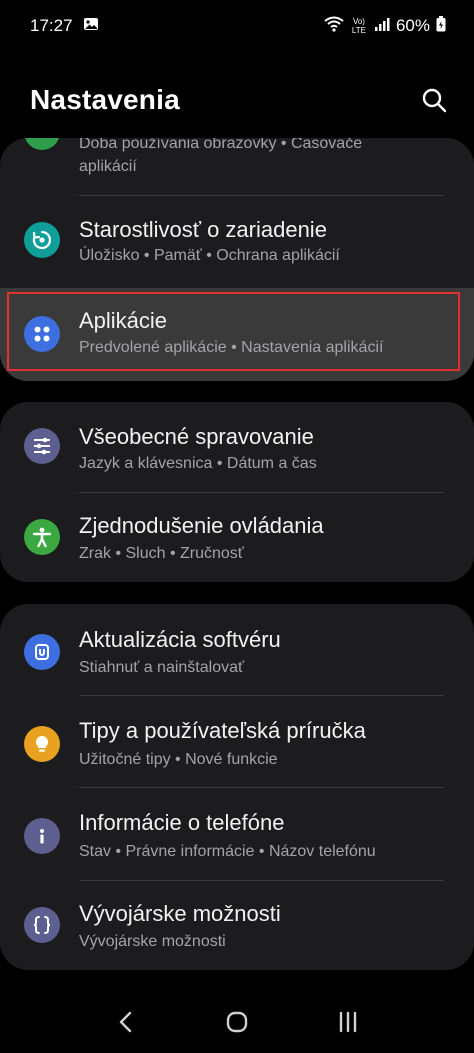 This screenshot has width=474, height=1053. What do you see at coordinates (180, 913) in the screenshot?
I see `settings-item-title: Vývojárske možnosti` at bounding box center [180, 913].